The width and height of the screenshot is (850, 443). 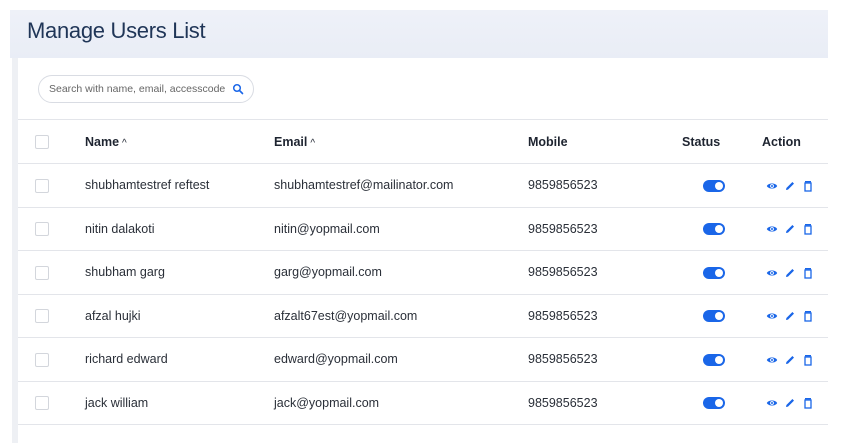 I want to click on user-name: shubhamtestref reftest, so click(x=147, y=185).